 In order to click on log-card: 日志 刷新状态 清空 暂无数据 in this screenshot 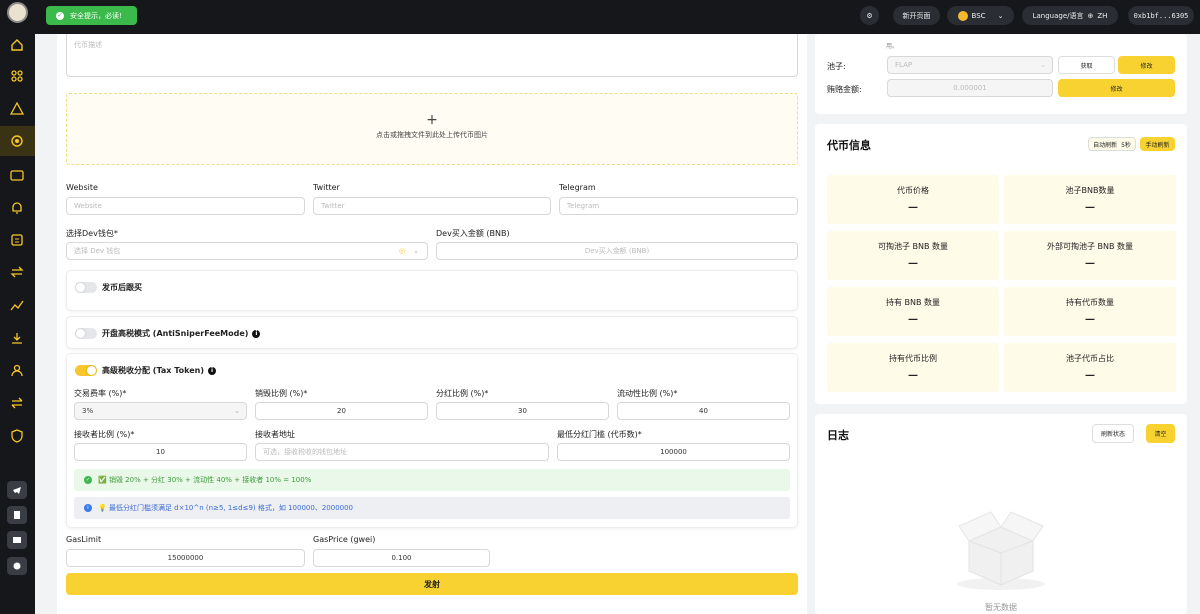, I will do `click(1001, 514)`.